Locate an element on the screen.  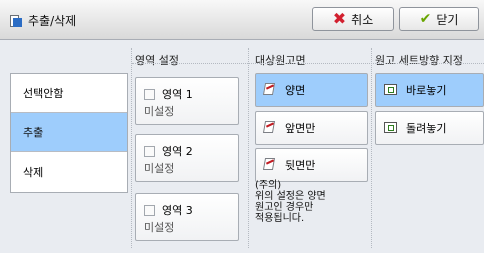
left-menu: 선택안함 추출 삭제 is located at coordinates (69, 133).